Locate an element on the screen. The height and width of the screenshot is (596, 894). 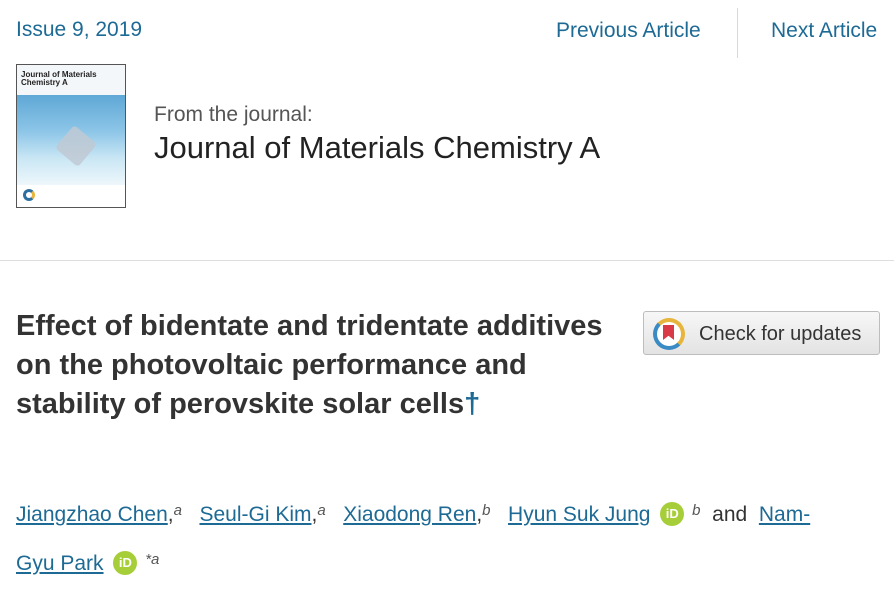
previous-article-link: Previous Article is located at coordinates (628, 31).